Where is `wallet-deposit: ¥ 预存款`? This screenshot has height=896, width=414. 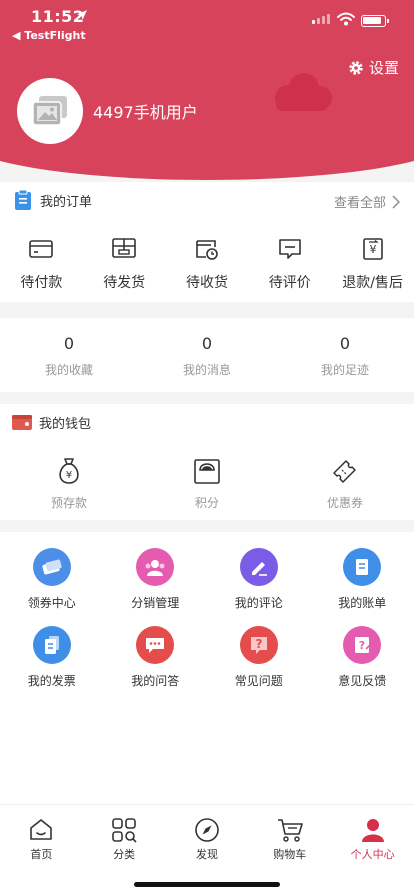
wallet-deposit: ¥ 预存款 is located at coordinates (69, 483).